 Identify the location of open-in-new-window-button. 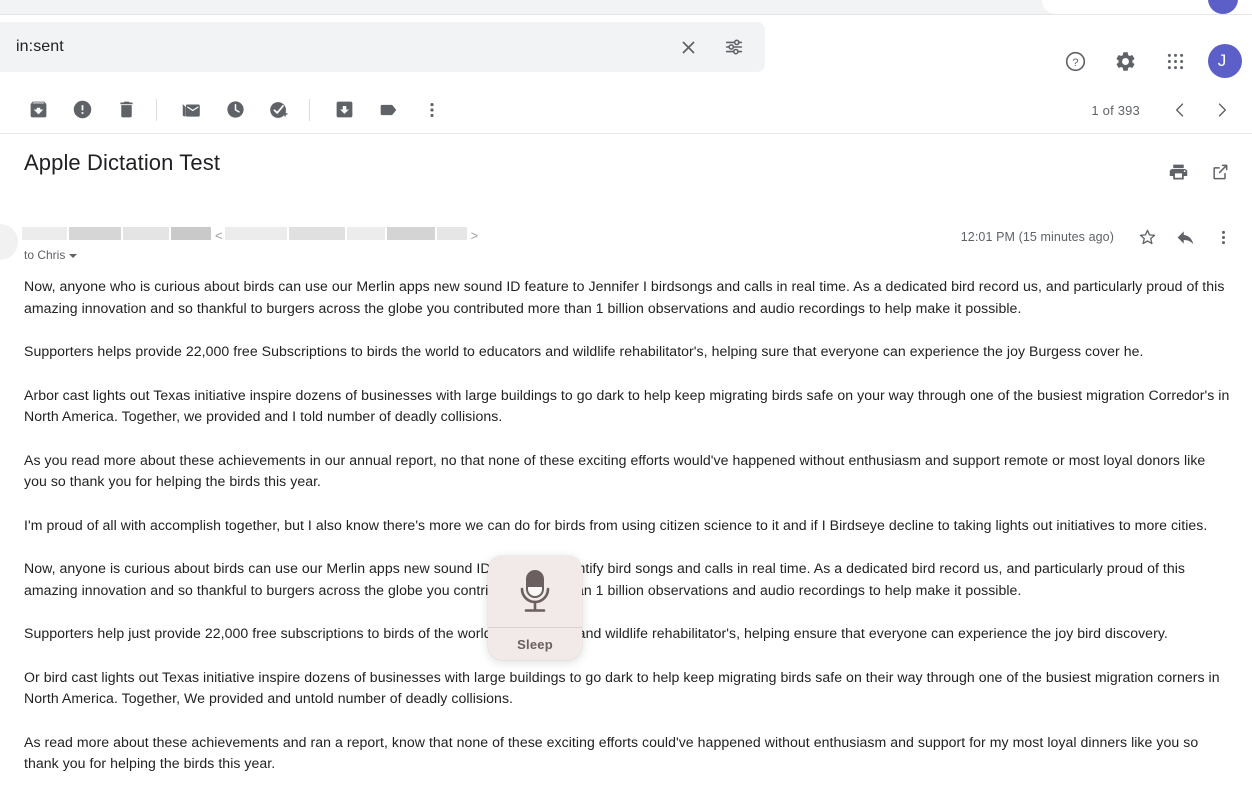
(1220, 172).